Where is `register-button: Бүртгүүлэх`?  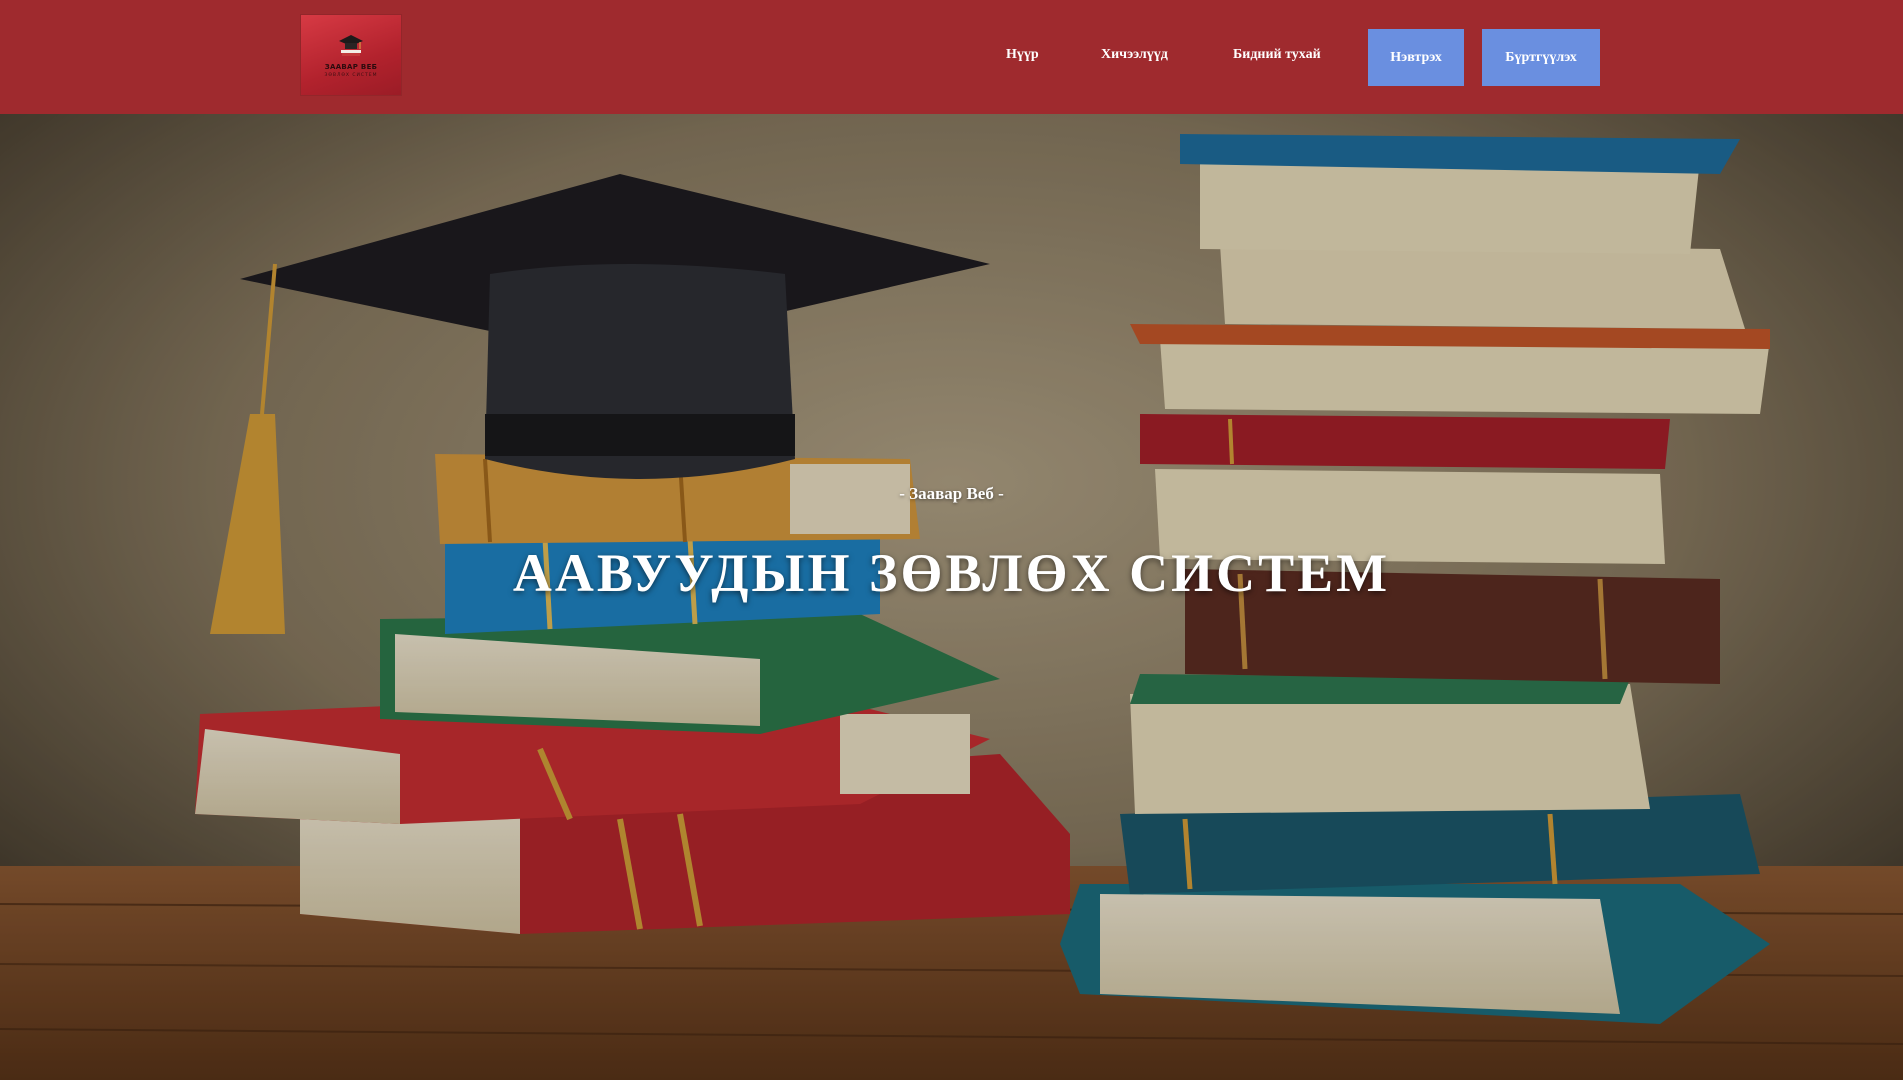 register-button: Бүртгүүлэх is located at coordinates (1541, 57).